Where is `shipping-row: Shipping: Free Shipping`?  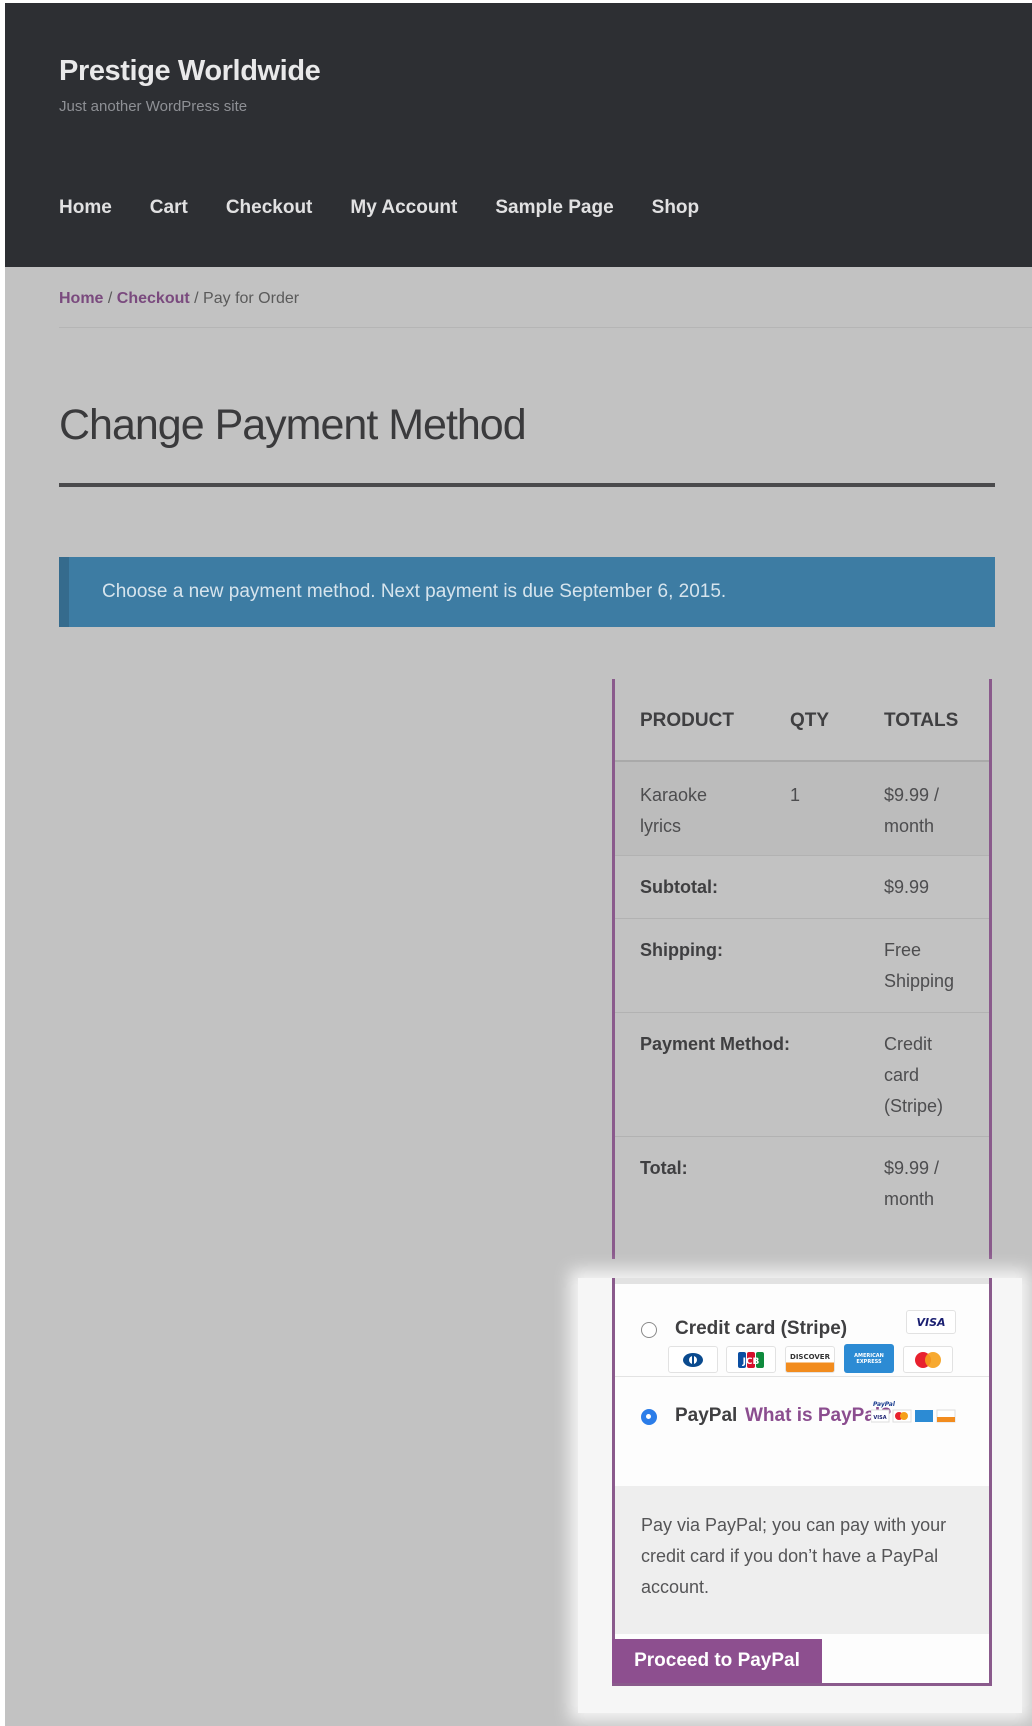
shipping-row: Shipping: Free Shipping is located at coordinates (802, 966).